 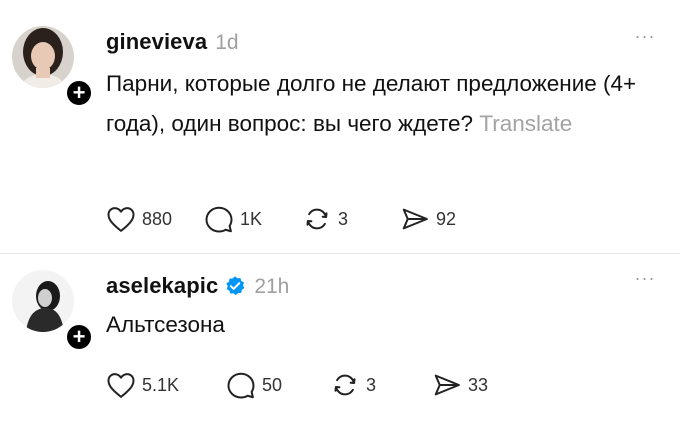 I want to click on divider, so click(x=340, y=253).